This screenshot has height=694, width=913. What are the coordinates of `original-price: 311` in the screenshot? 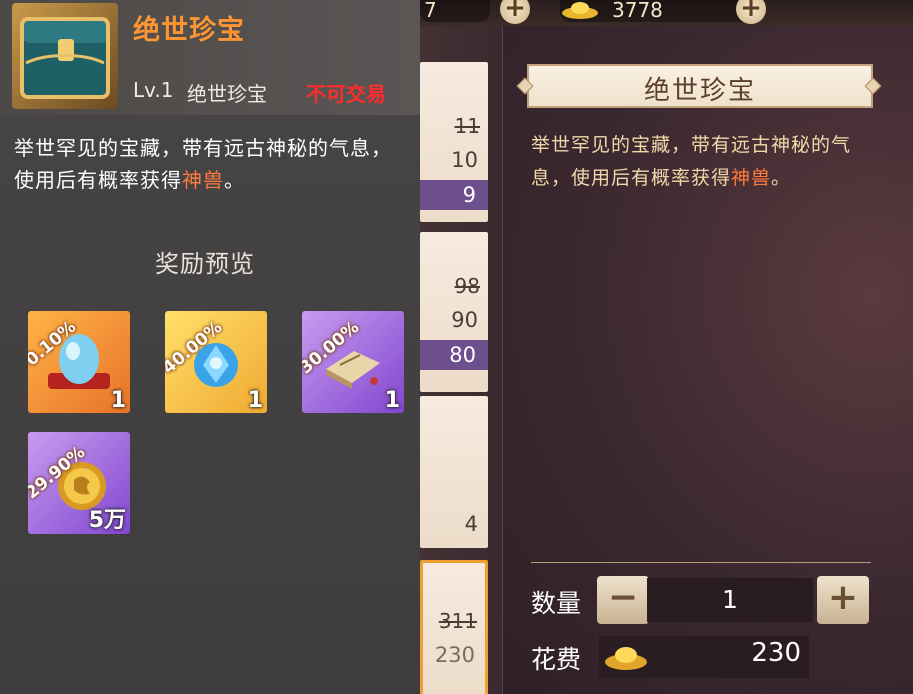 It's located at (457, 621).